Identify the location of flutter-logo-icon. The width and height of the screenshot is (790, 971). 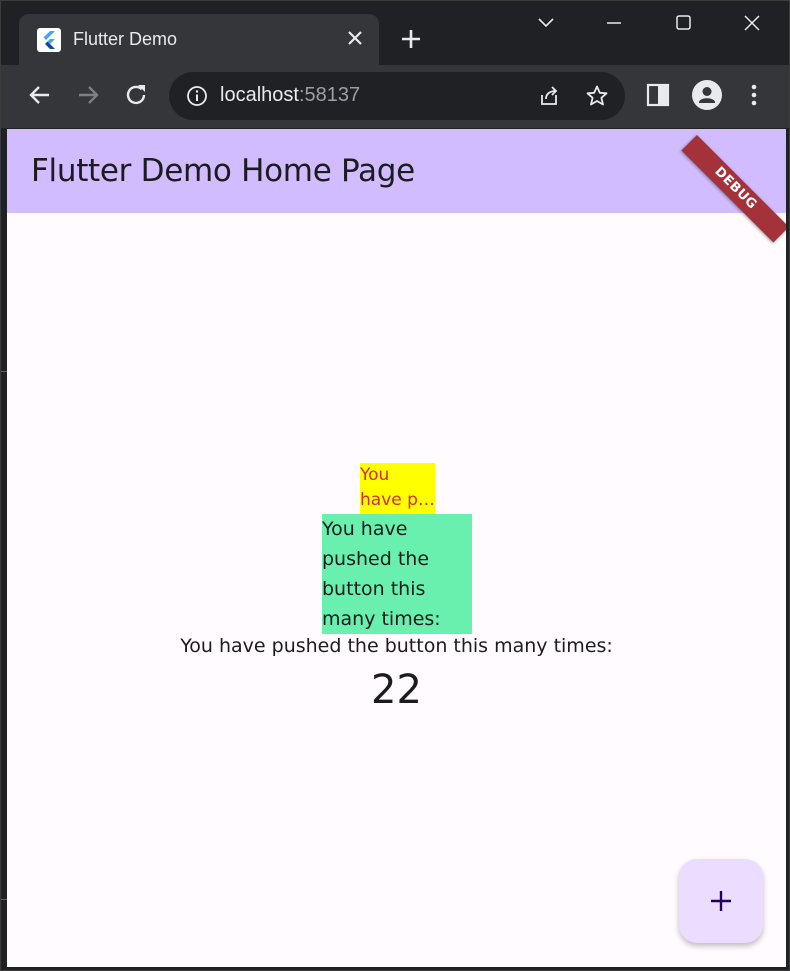
(49, 40).